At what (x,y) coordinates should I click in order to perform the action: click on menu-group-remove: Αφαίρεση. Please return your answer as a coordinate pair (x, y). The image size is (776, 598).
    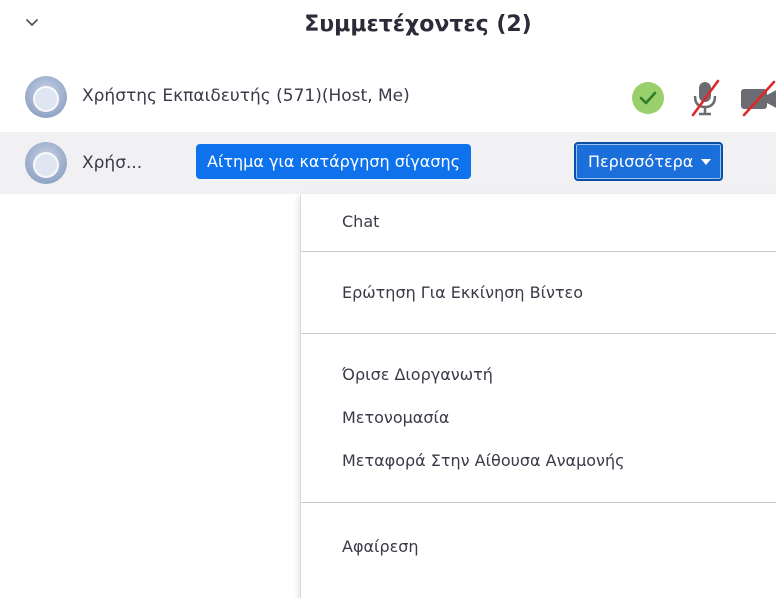
    Looking at the image, I should click on (538, 529).